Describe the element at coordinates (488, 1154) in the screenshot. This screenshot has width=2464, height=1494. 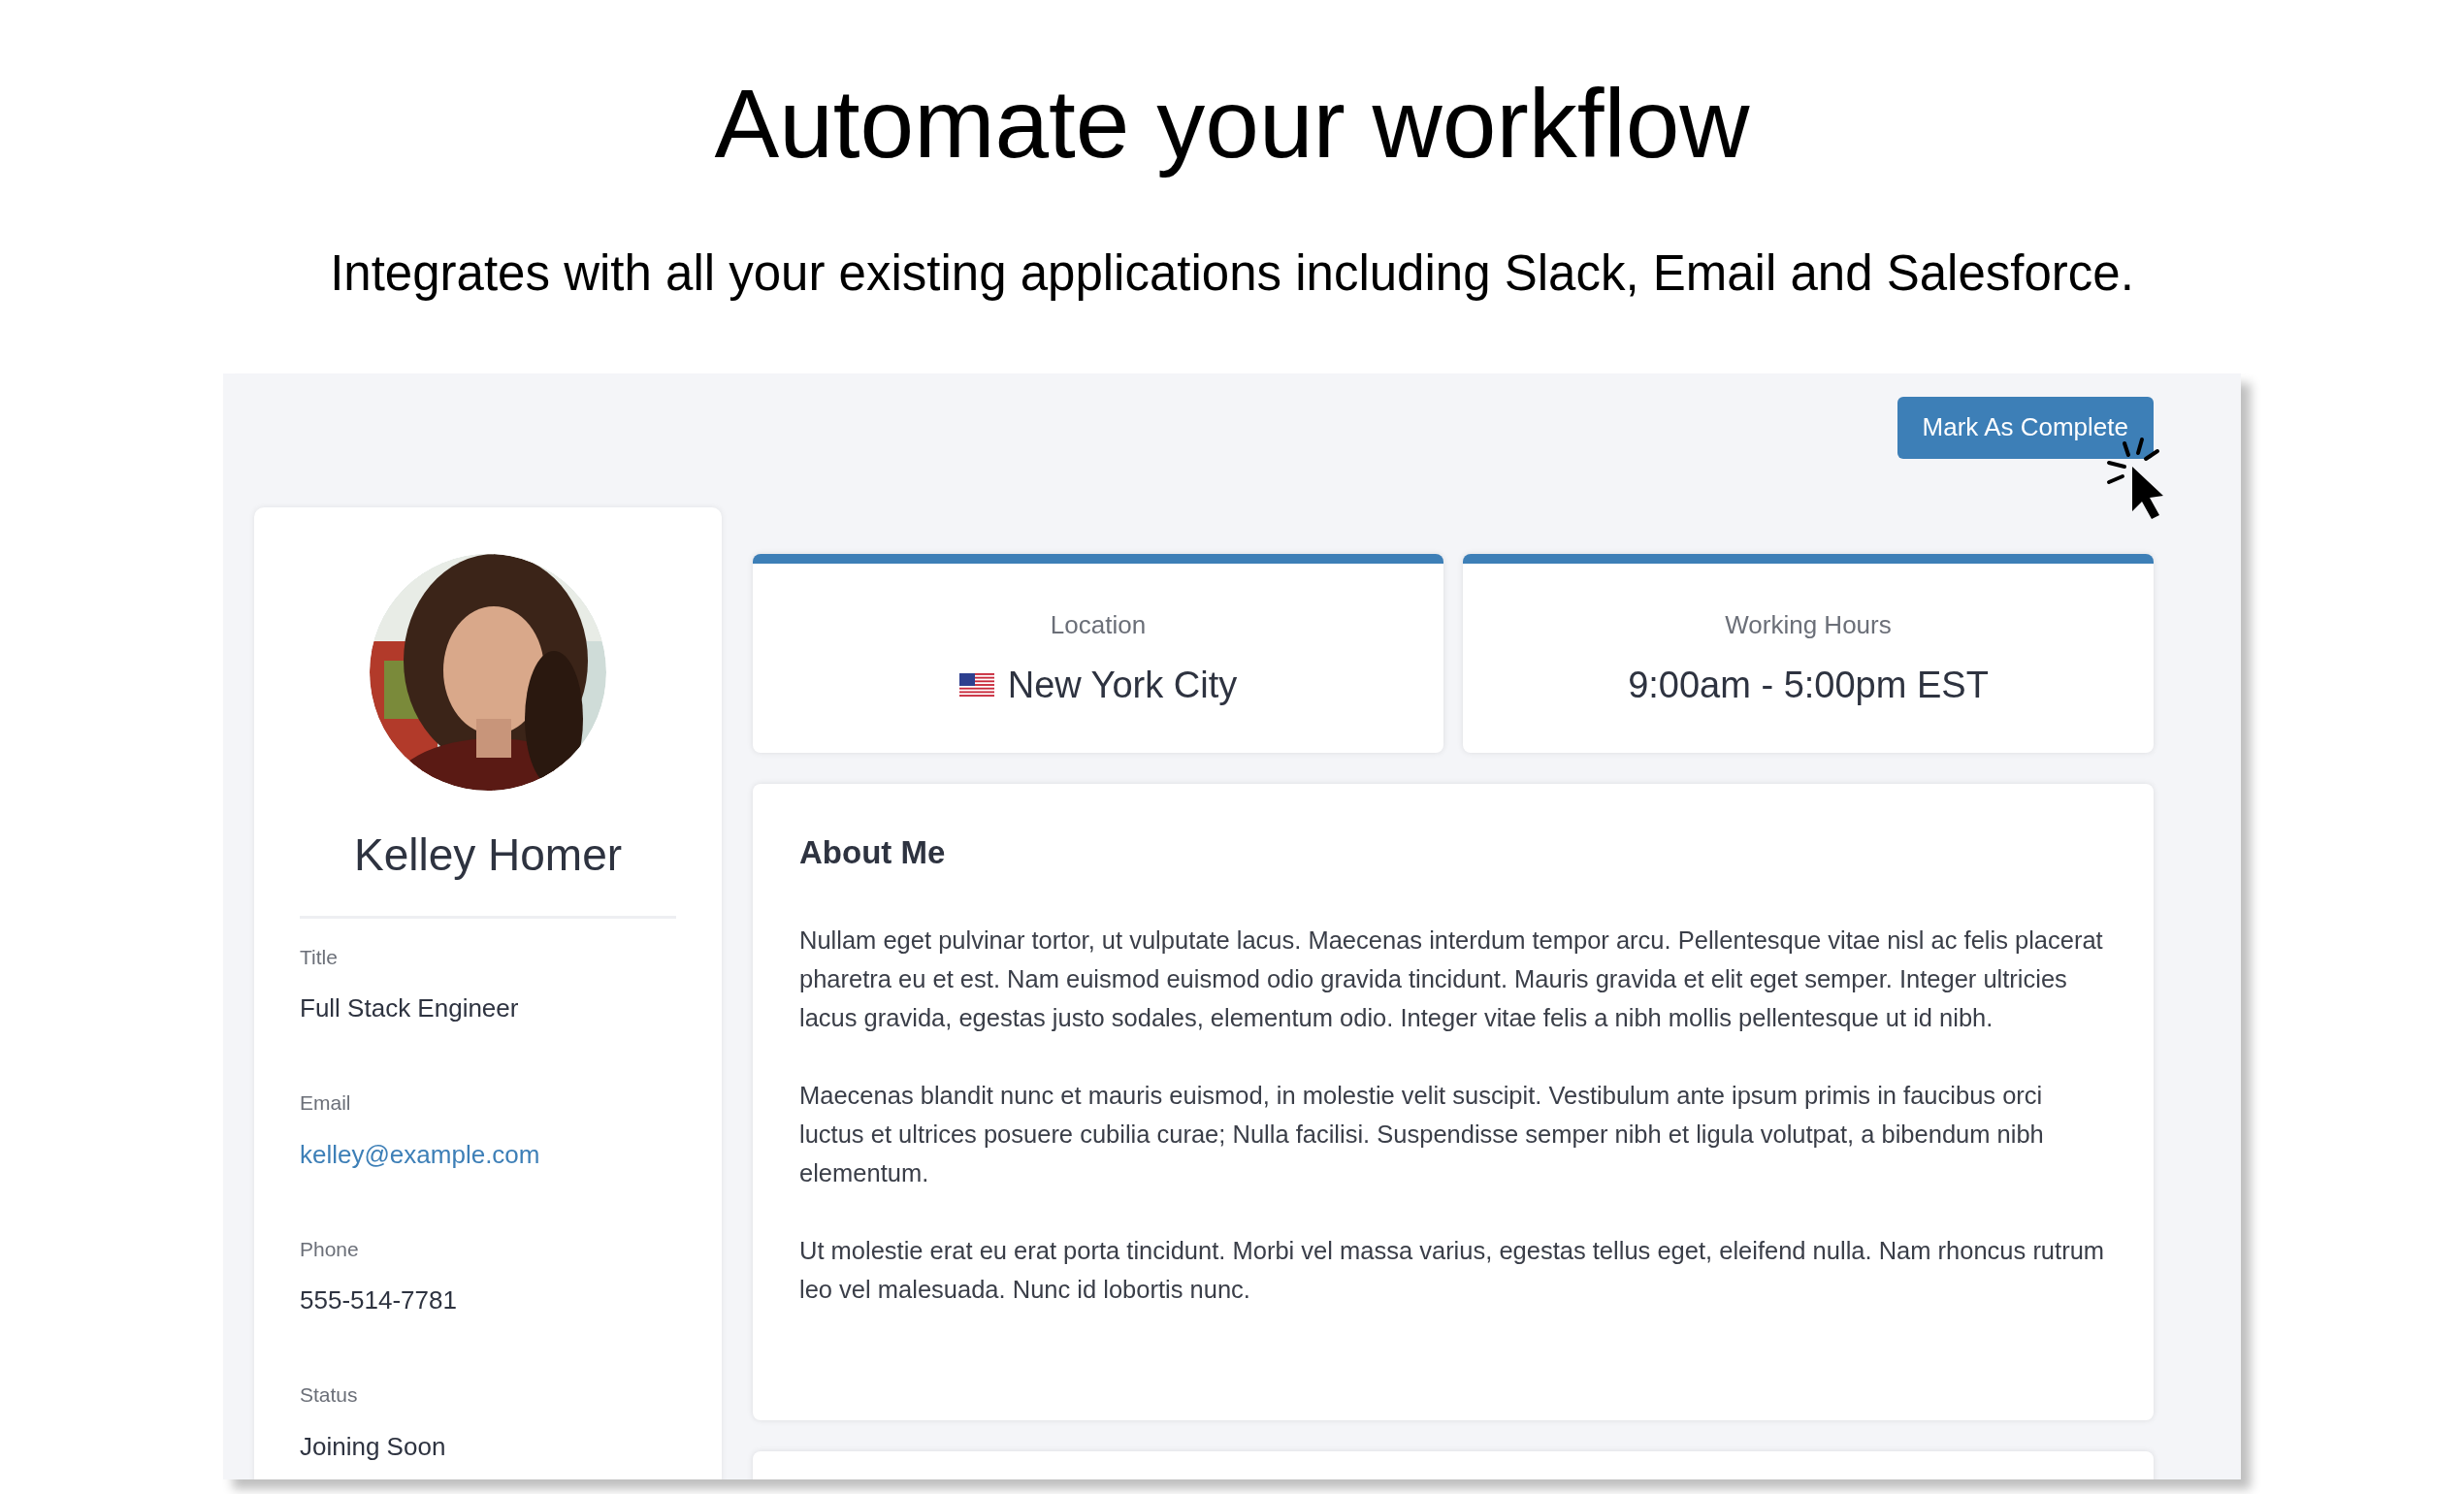
I see `email-link: kelley@example.com` at that location.